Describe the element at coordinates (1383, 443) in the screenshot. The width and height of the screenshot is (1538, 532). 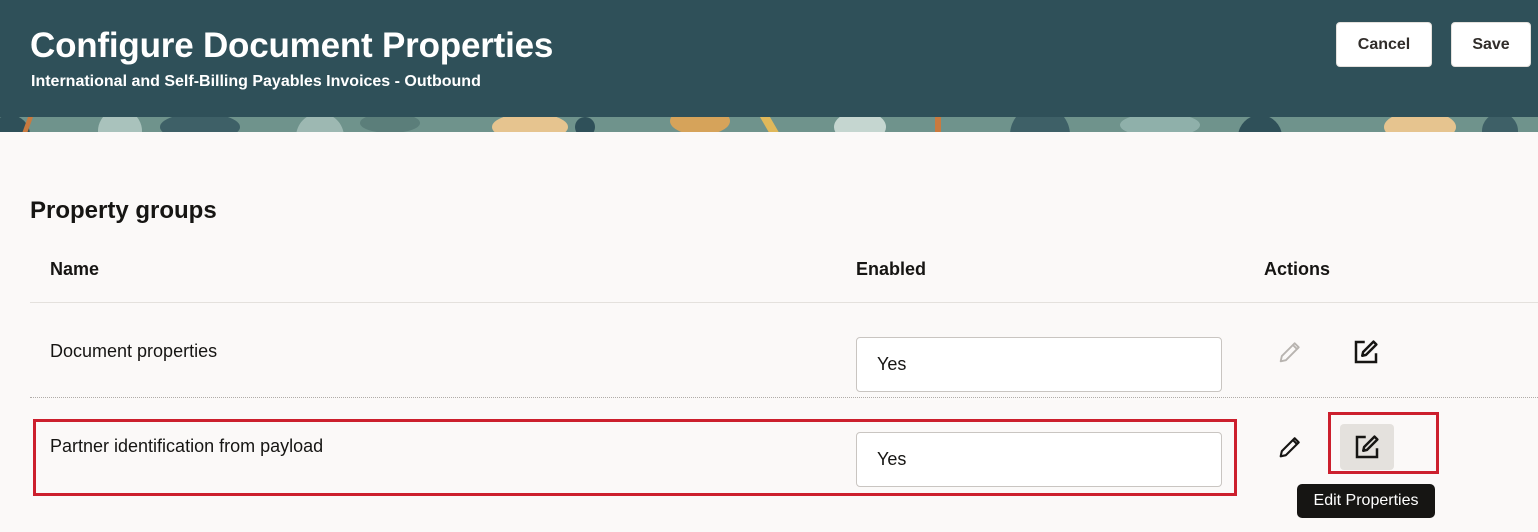
I see `highlight-box-edit-button` at that location.